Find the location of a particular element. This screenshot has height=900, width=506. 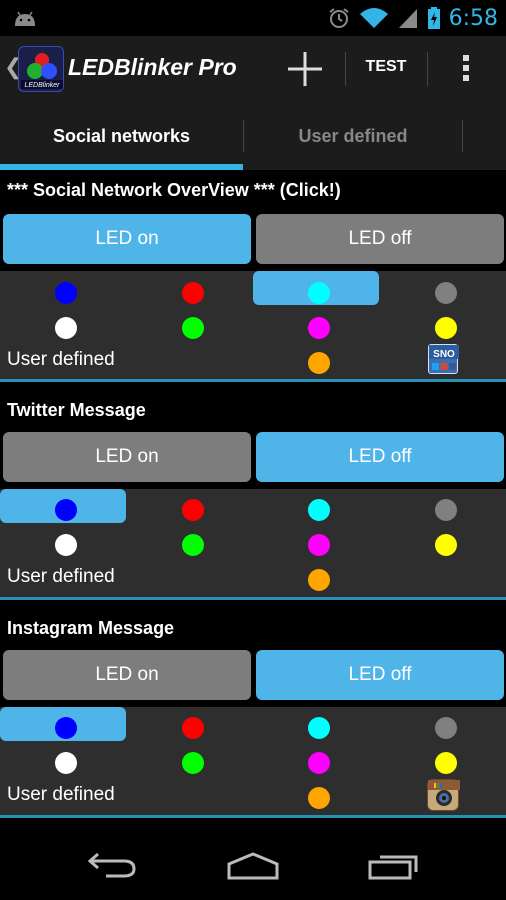

app-logo-icon: LEDBlinker is located at coordinates (41, 69).